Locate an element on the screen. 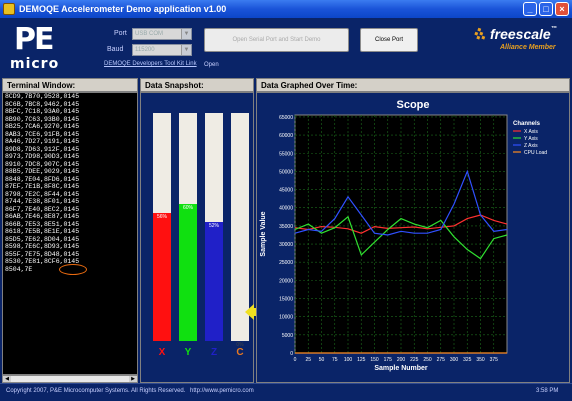  y-tick-label: 60000 is located at coordinates (286, 136).